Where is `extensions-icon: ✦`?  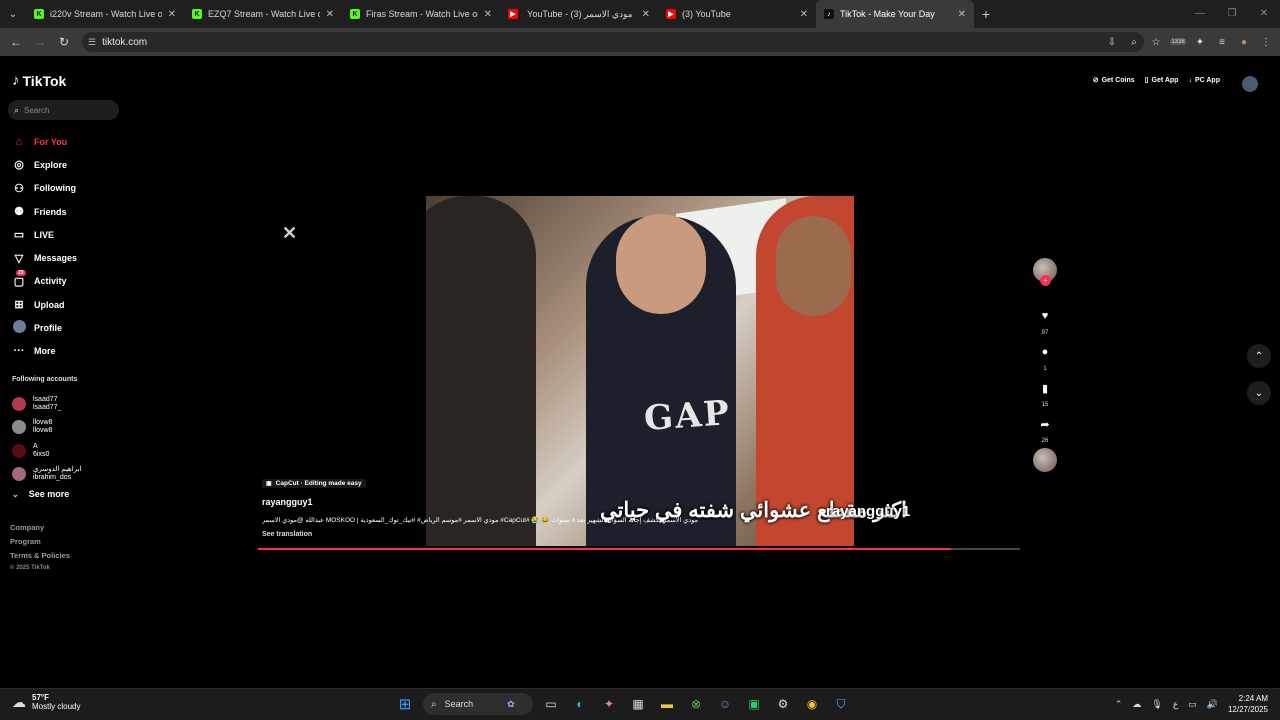 extensions-icon: ✦ is located at coordinates (1200, 42).